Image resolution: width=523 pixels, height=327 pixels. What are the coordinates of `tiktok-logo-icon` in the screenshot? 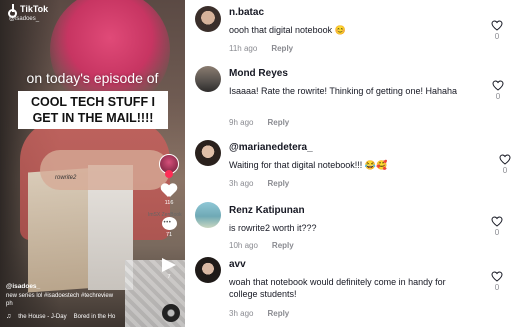 It's located at (12, 11).